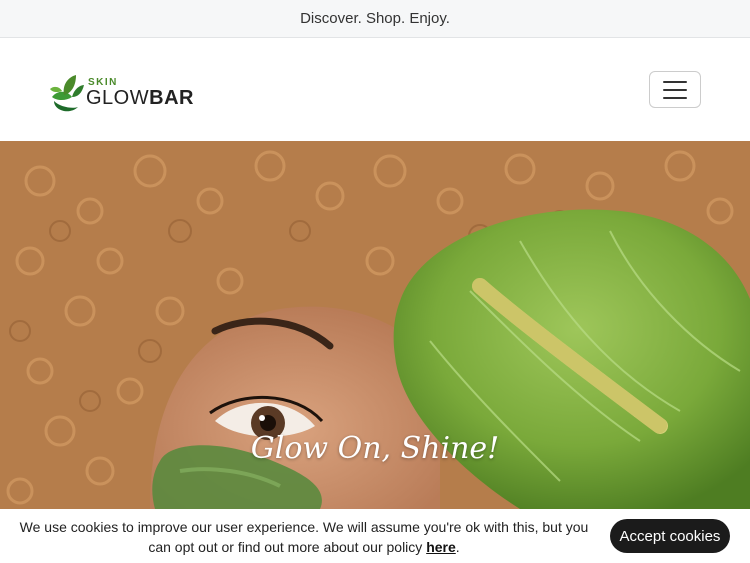 This screenshot has height=563, width=750. I want to click on cookie-policy-link: here, so click(441, 547).